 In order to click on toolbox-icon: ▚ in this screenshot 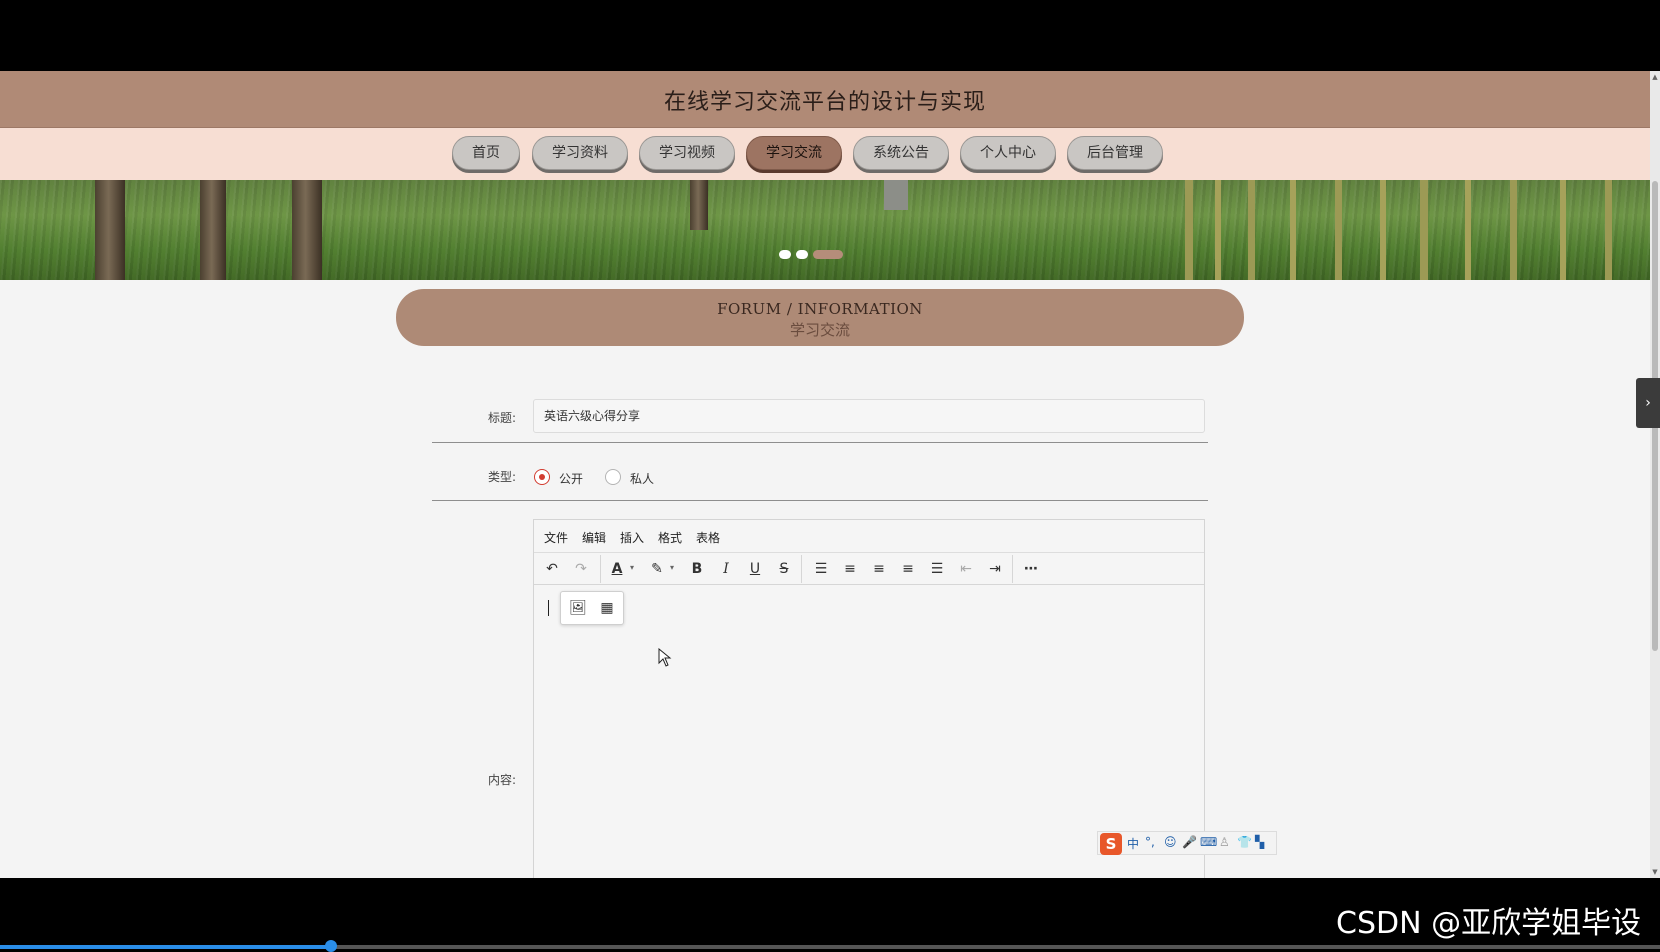, I will do `click(1259, 842)`.